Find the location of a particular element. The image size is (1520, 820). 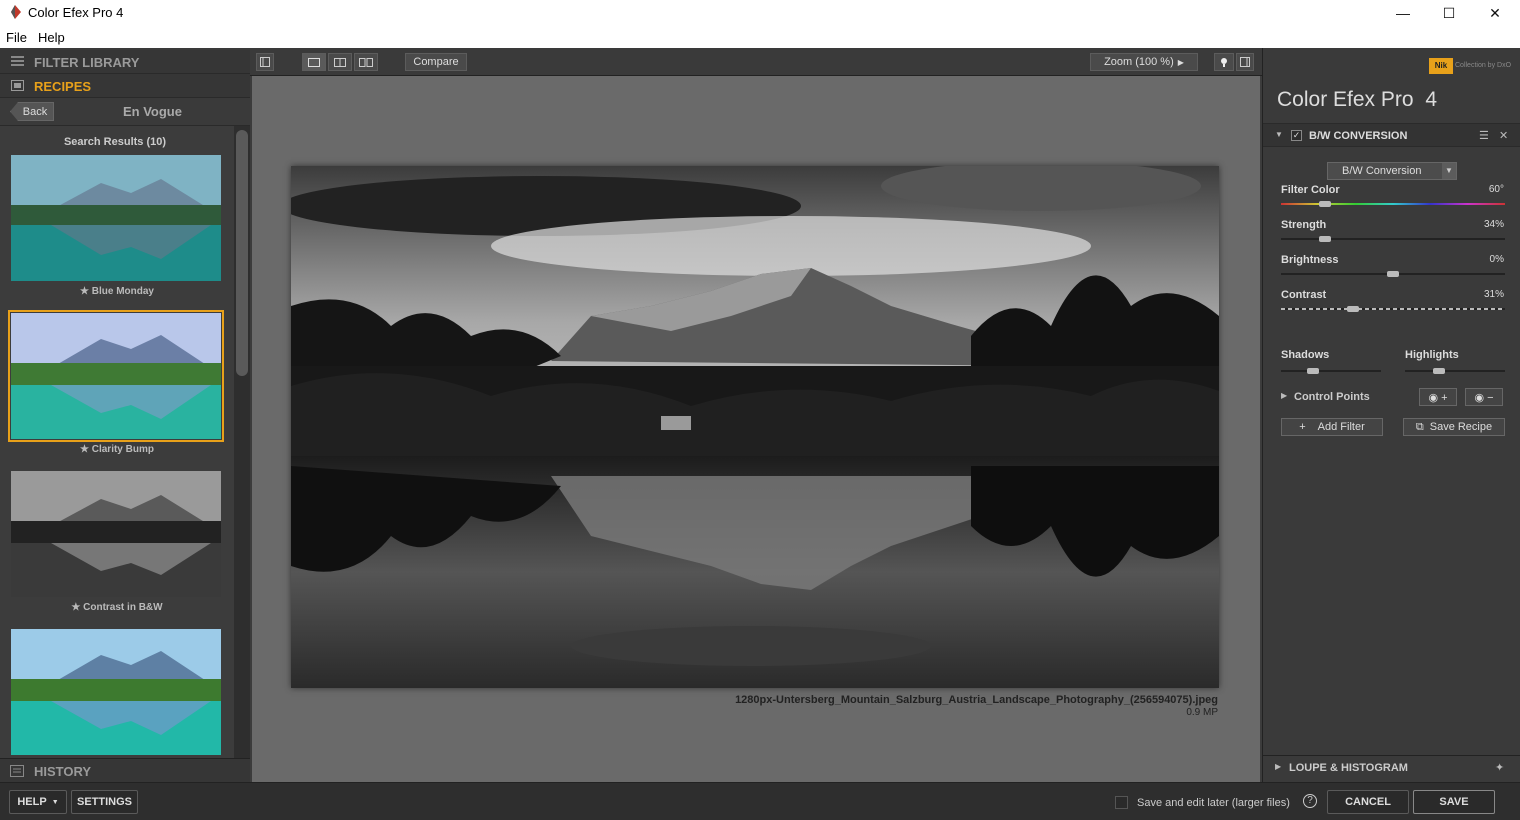

control-point-add-icon: ◉ + is located at coordinates (1438, 397).